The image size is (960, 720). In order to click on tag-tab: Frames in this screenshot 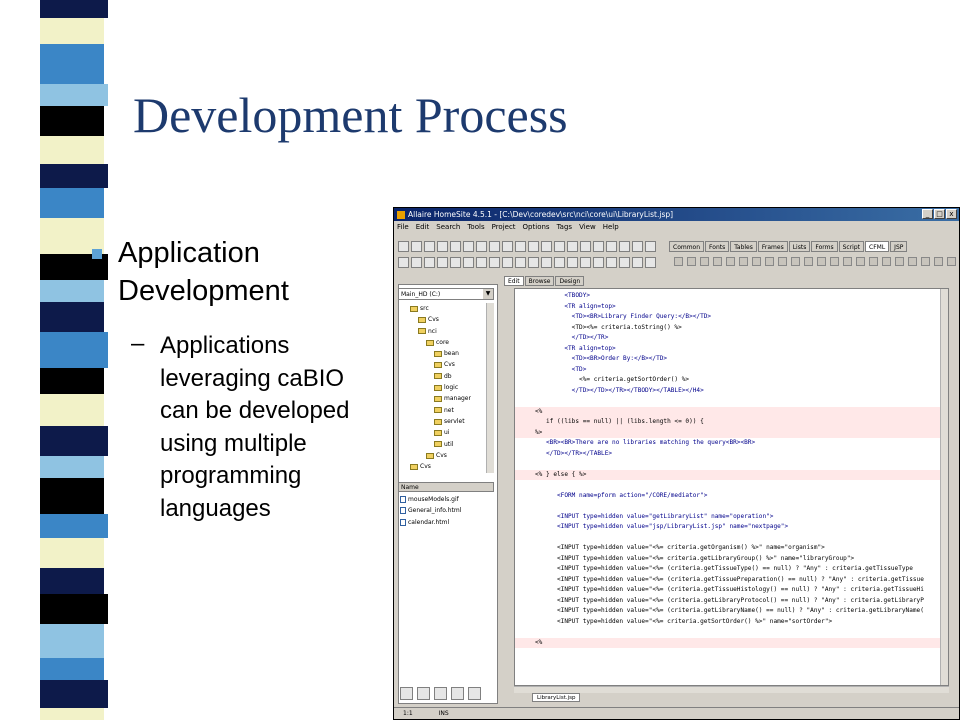, I will do `click(772, 246)`.